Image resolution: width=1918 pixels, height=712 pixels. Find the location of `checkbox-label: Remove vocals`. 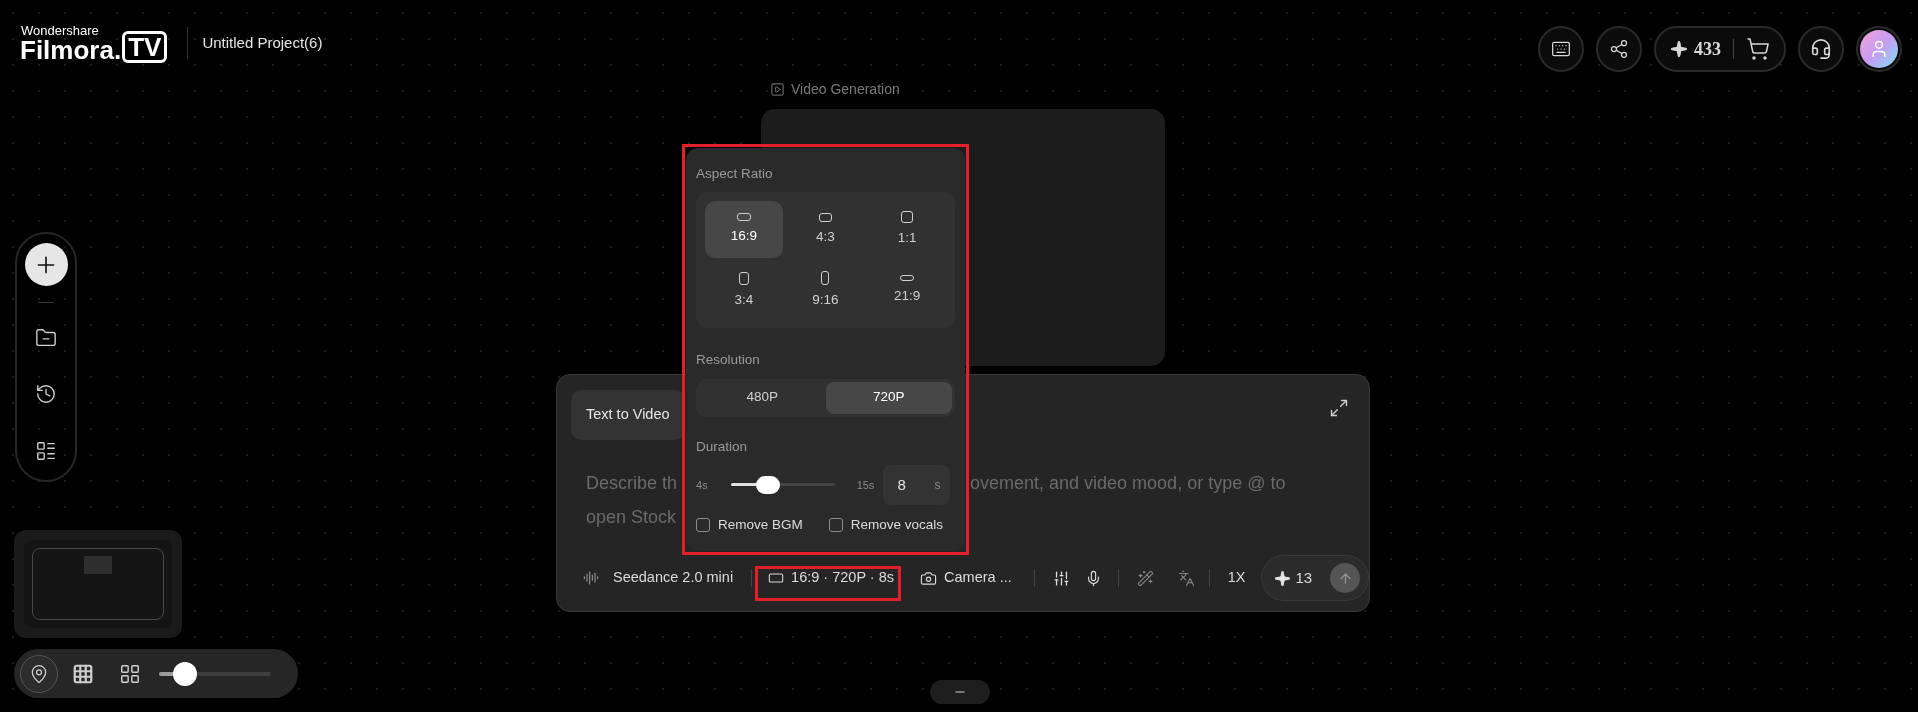

checkbox-label: Remove vocals is located at coordinates (897, 524).